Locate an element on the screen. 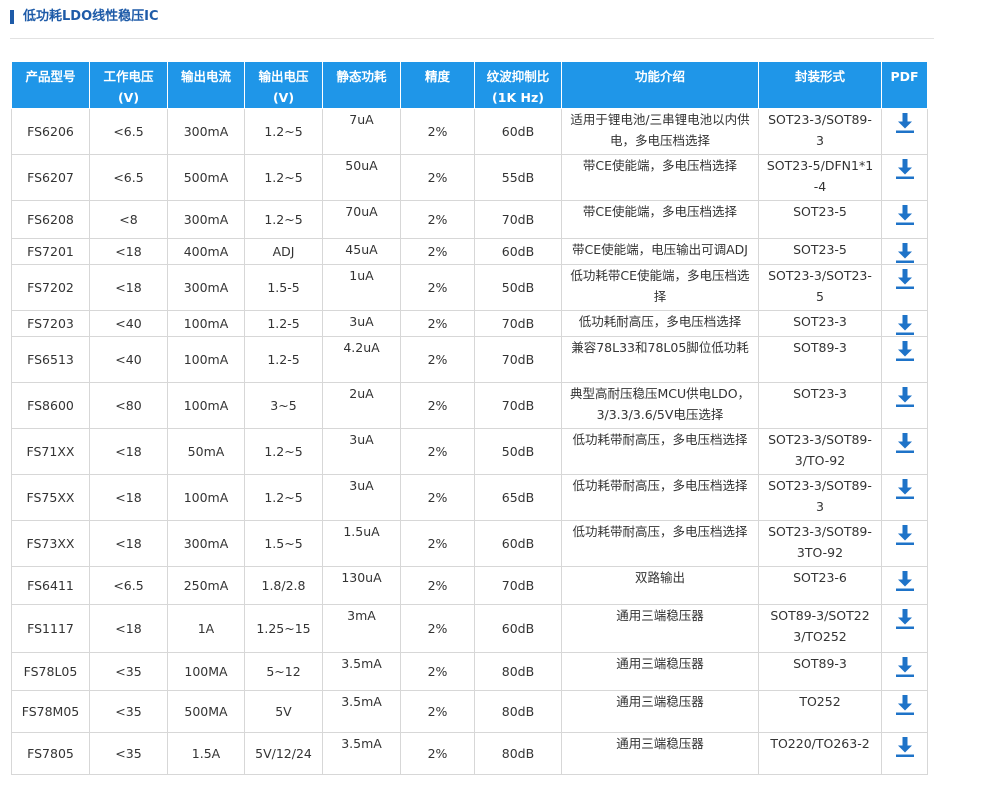 Image resolution: width=981 pixels, height=796 pixels. voltage-cell: <18 is located at coordinates (128, 497).